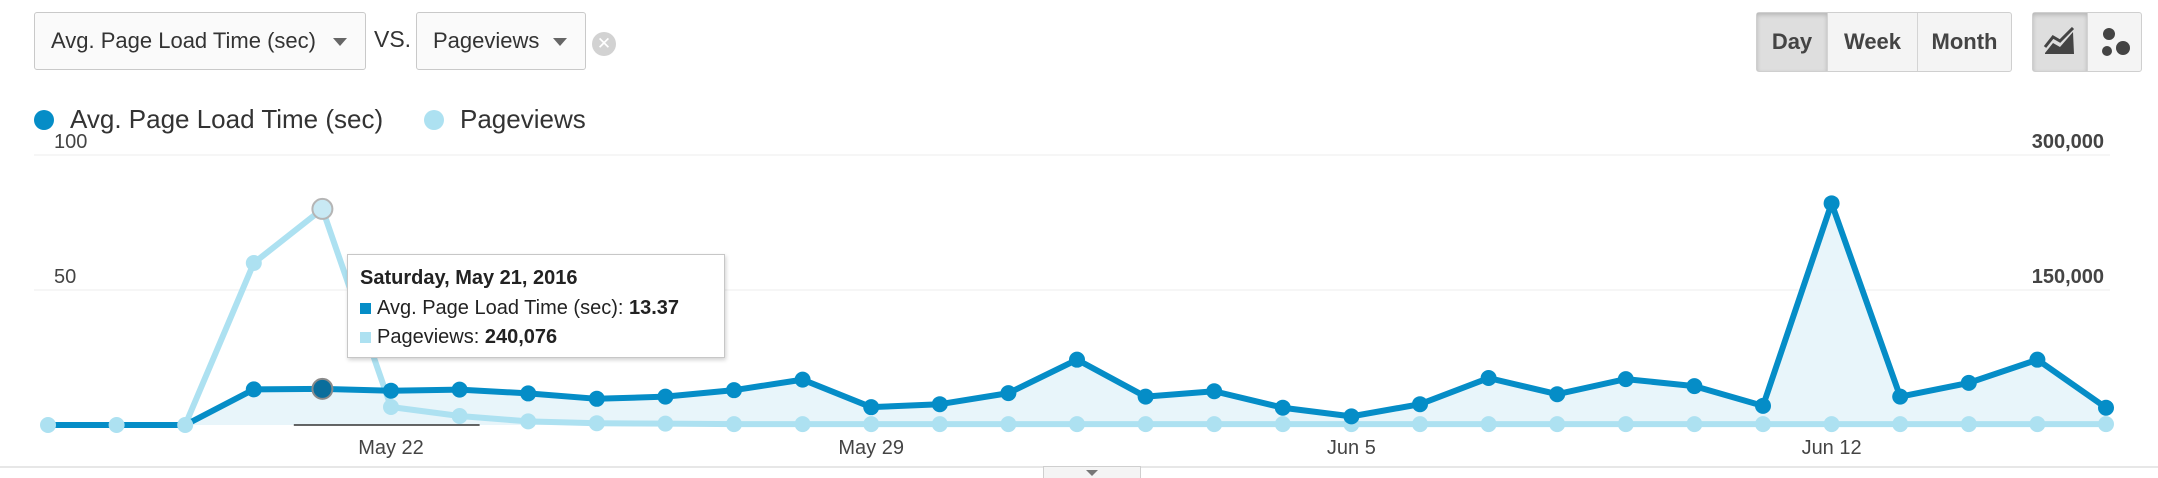  Describe the element at coordinates (2068, 277) in the screenshot. I see `right-axis-tick-label: 150,000` at that location.